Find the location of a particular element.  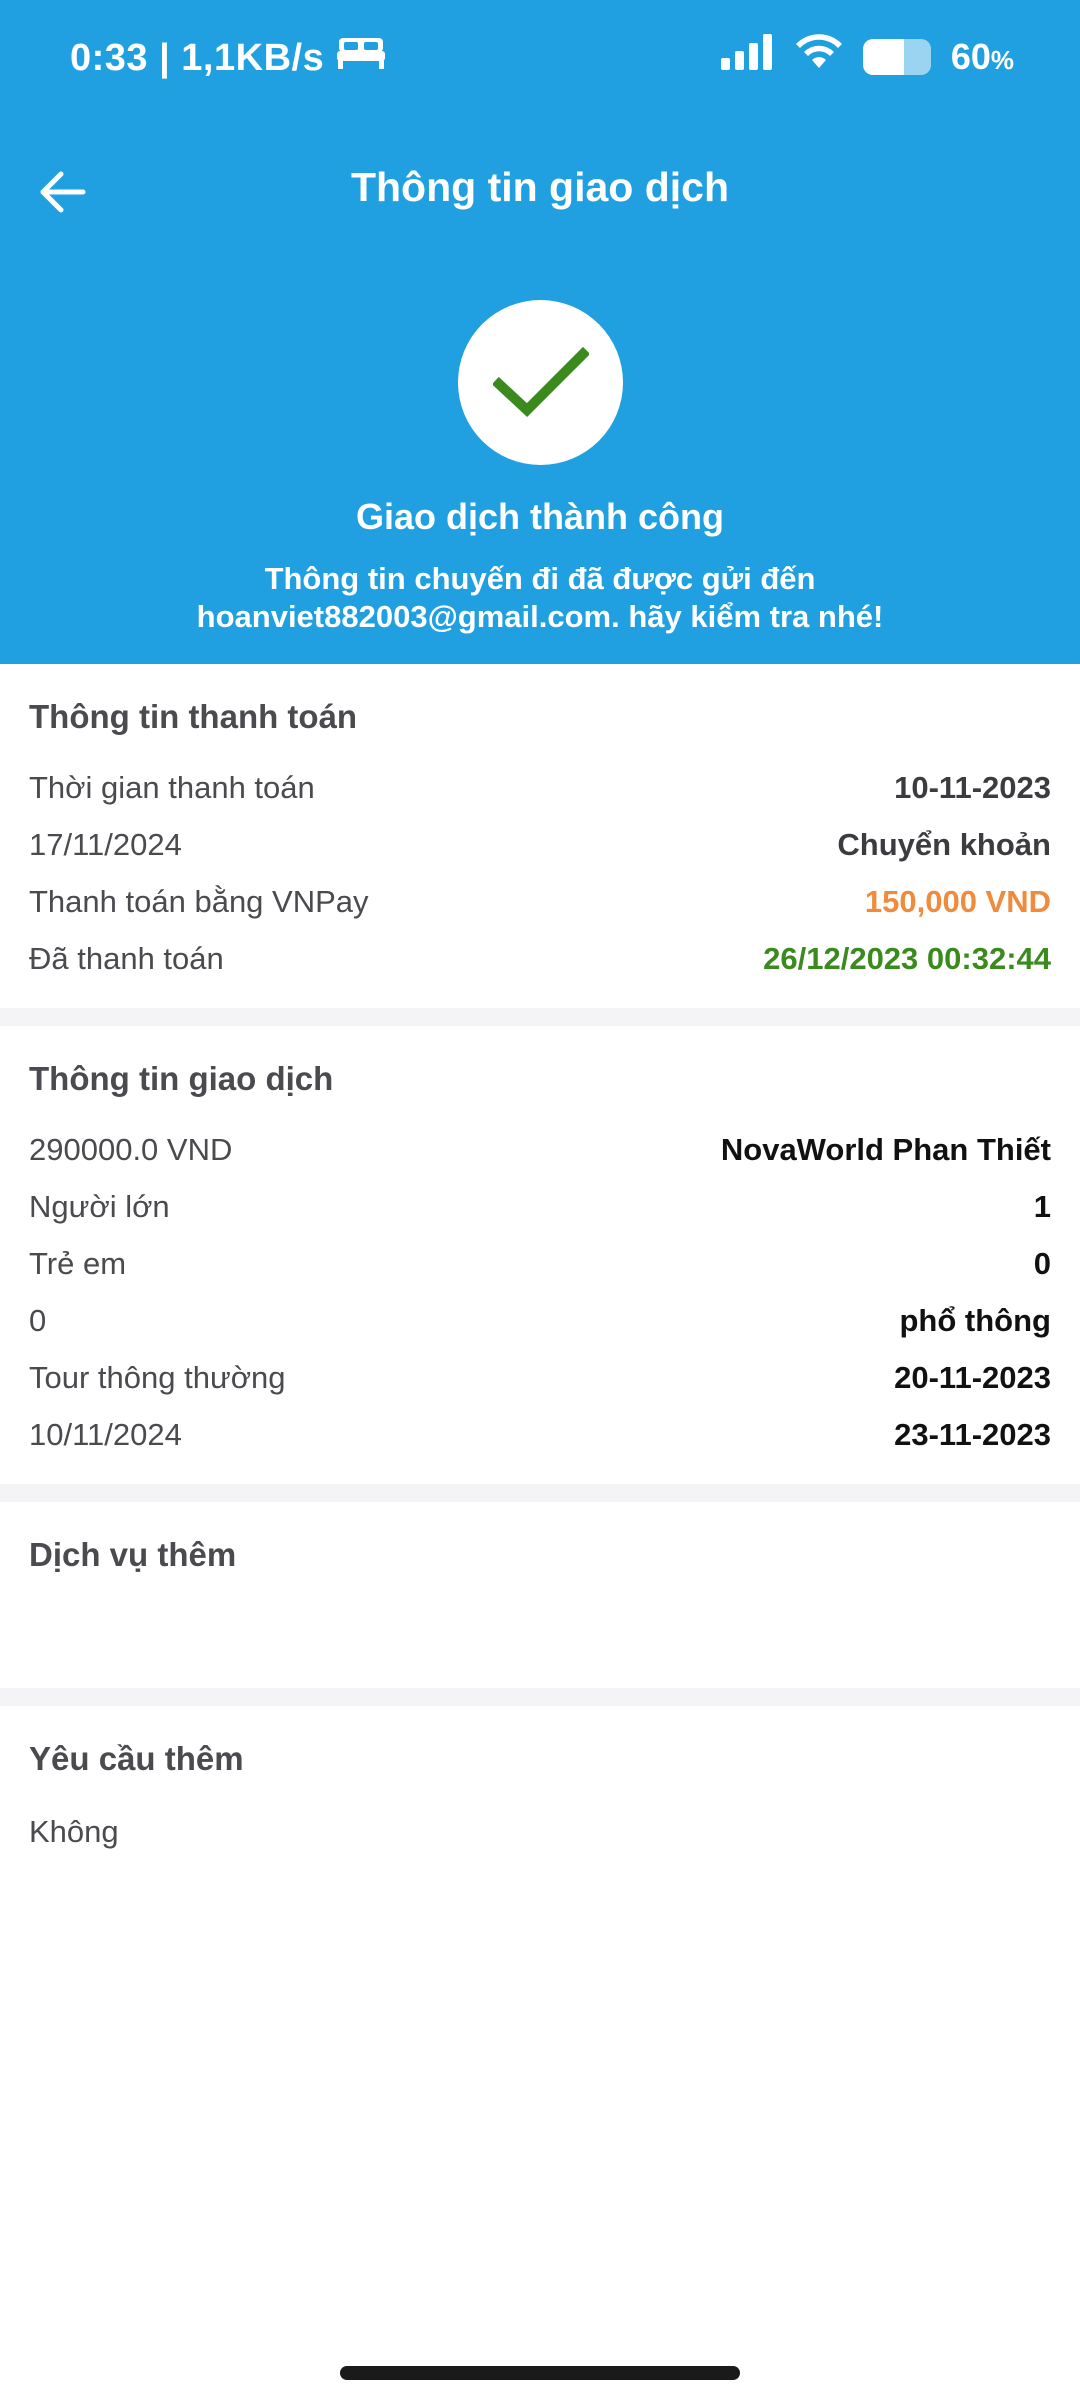

payment-row-amount: Thanh toán bằng VNPay 150,000 VND is located at coordinates (540, 902).